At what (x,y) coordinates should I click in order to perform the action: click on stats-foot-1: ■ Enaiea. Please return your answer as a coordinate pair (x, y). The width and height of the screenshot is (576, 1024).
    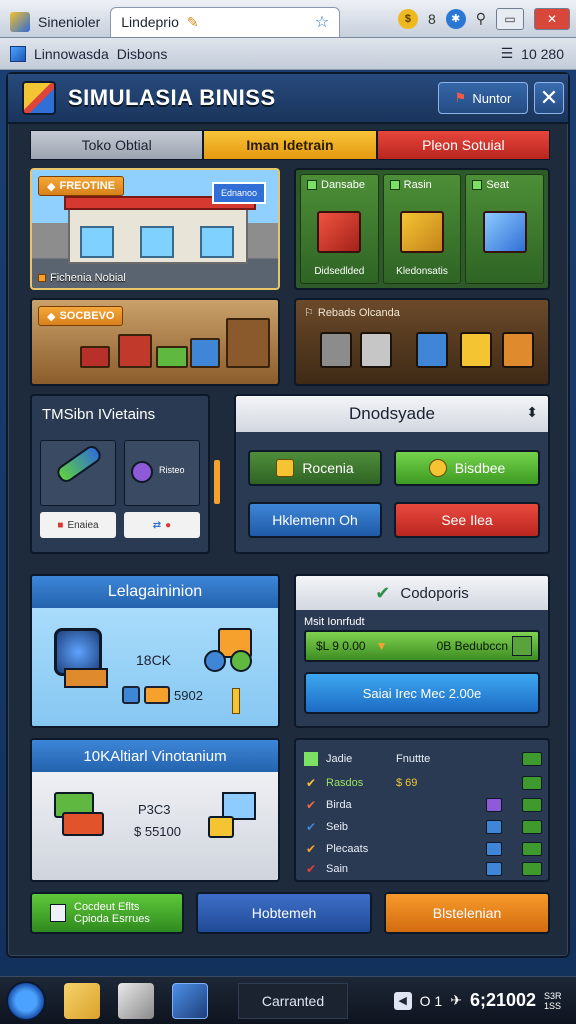
    Looking at the image, I should click on (78, 525).